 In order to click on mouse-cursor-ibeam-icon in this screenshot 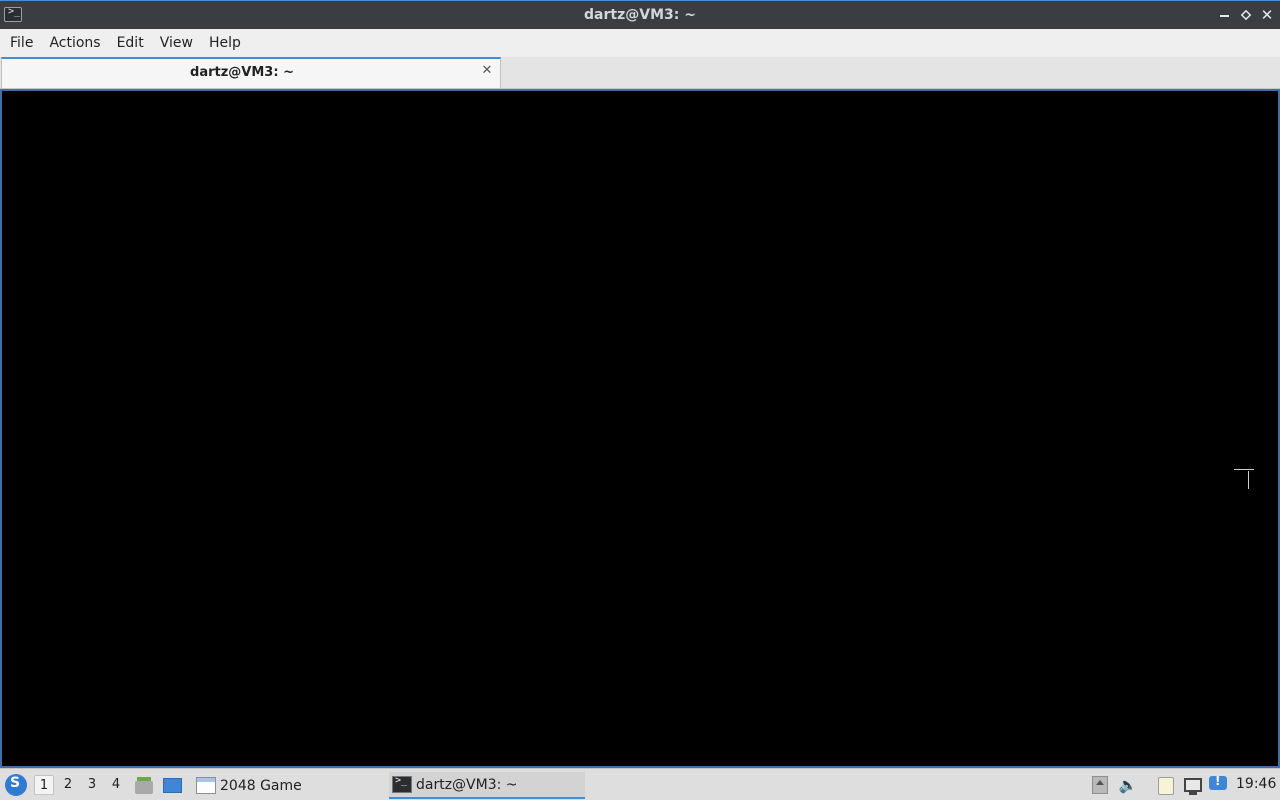, I will do `click(1244, 480)`.